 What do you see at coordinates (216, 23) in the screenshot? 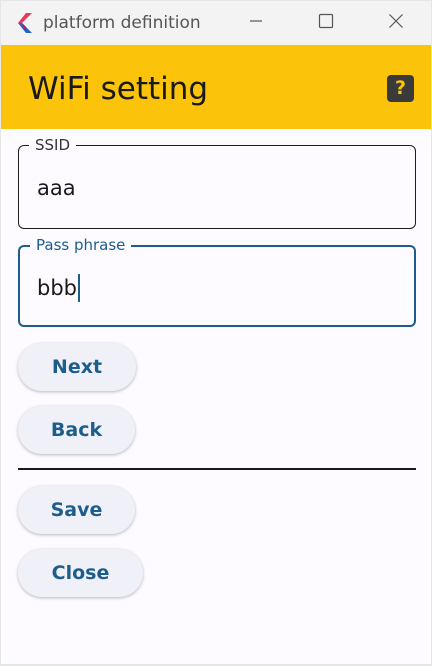
I see `window-titlebar: platform definition` at bounding box center [216, 23].